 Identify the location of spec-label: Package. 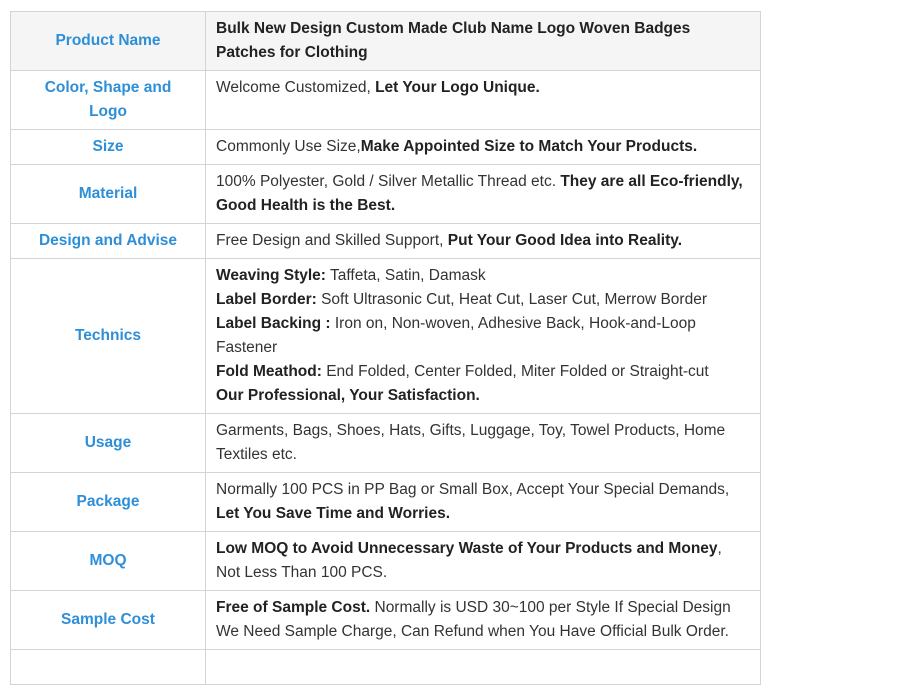
(108, 502).